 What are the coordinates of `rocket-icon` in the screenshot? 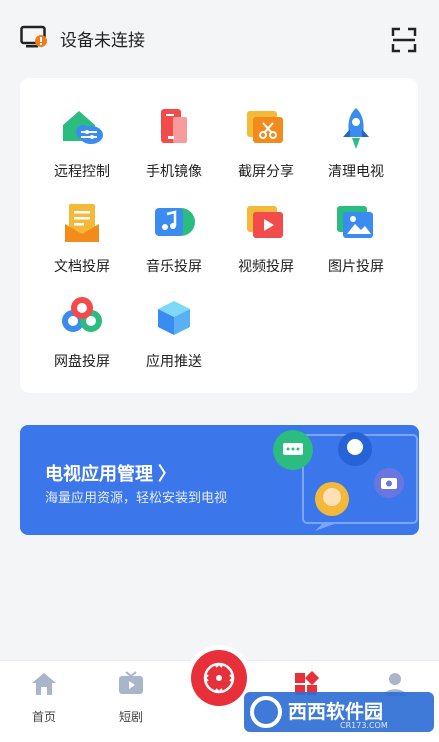 It's located at (356, 128).